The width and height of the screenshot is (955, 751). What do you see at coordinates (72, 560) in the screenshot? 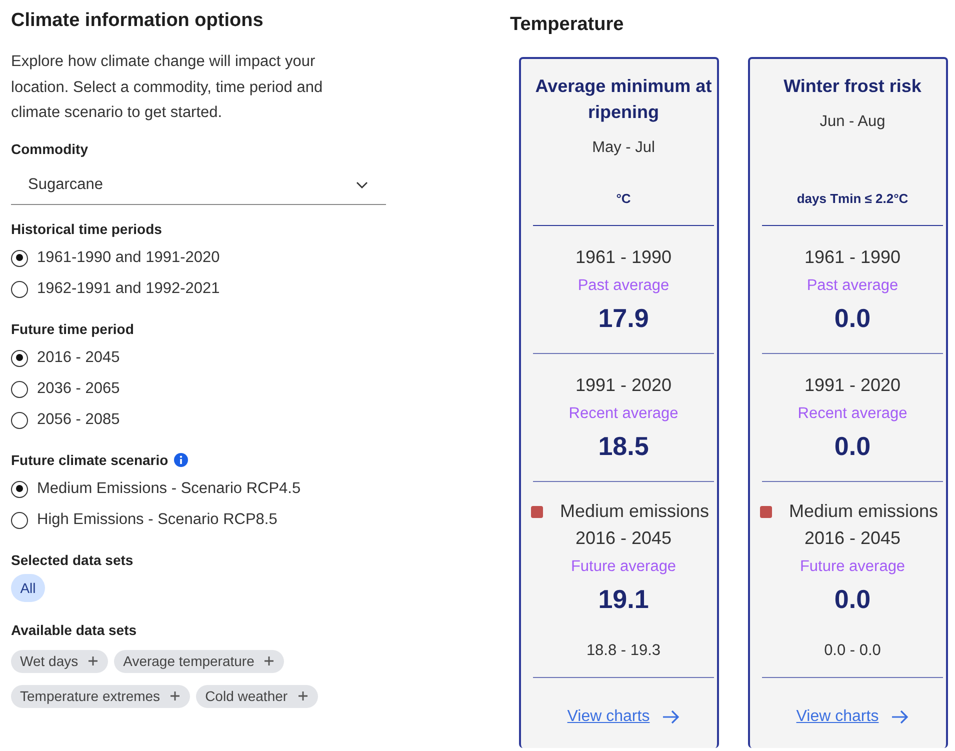
I see `field-label: Selected data sets` at bounding box center [72, 560].